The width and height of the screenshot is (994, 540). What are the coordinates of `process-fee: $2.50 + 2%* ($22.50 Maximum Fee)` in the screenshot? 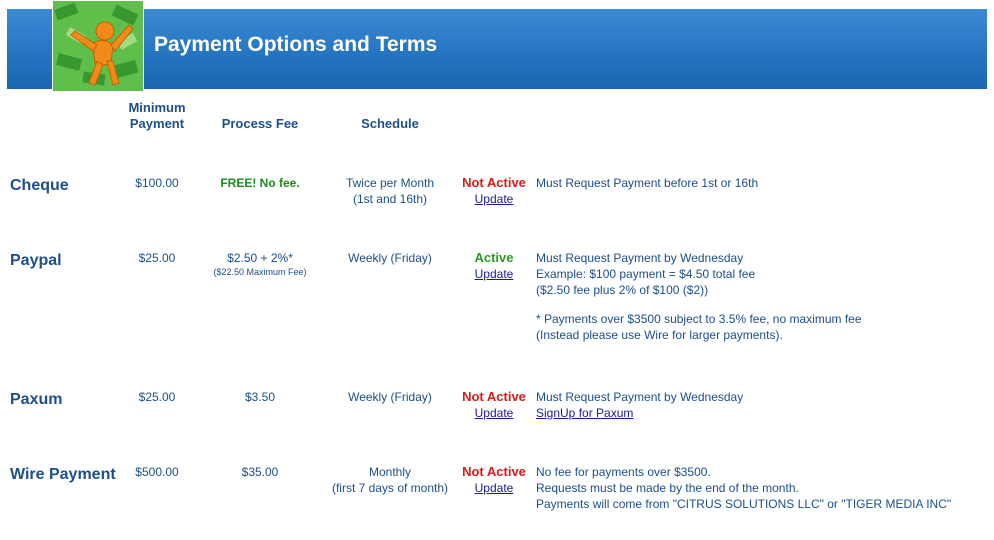 It's located at (260, 264).